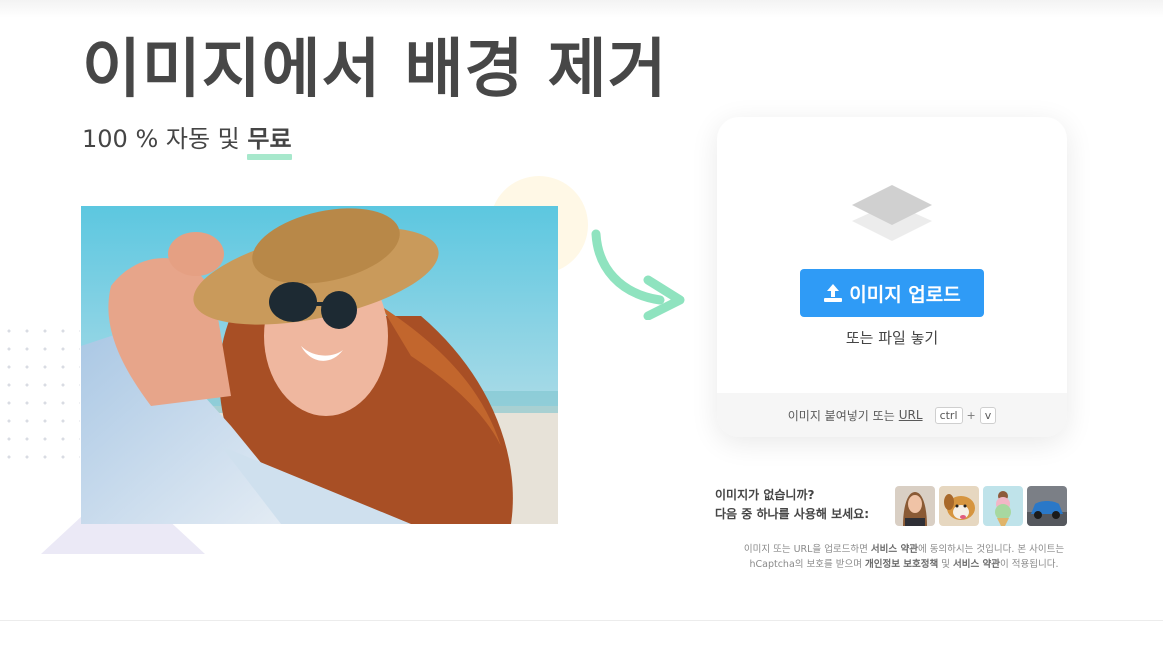  I want to click on sample-thumb-puppy, so click(959, 506).